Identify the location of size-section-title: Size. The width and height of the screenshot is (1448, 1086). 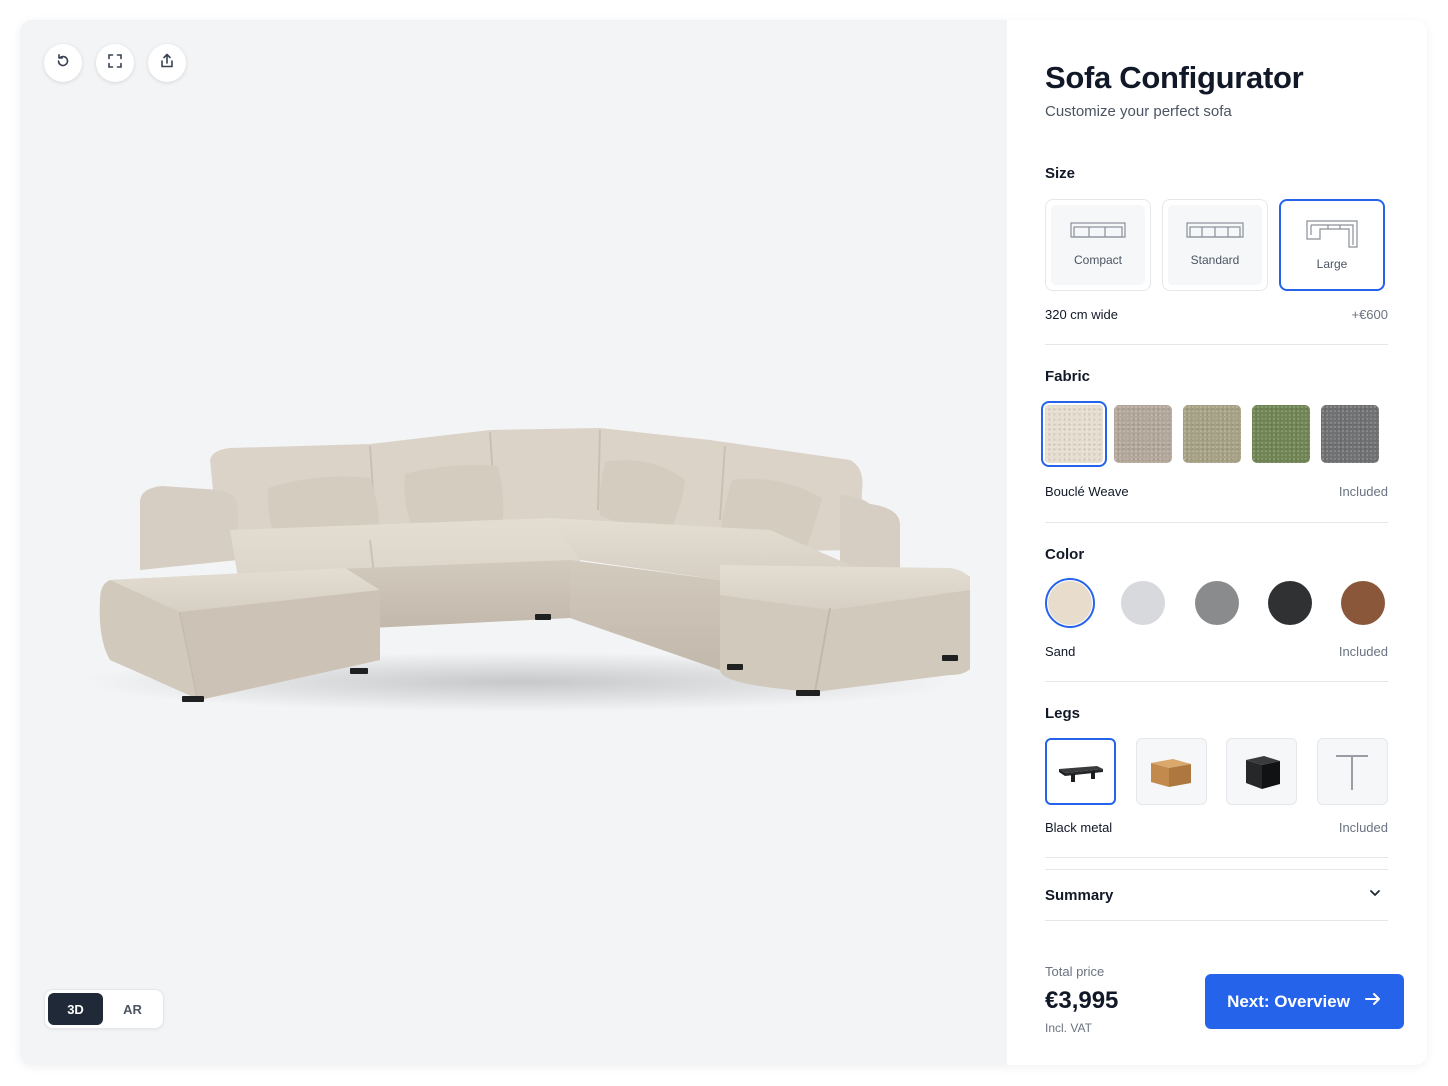
(1060, 173).